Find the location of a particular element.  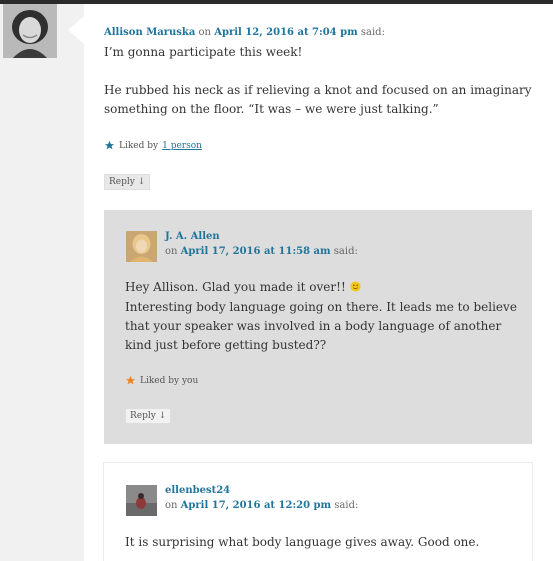

reply1-meta-author: J. A. Allen is located at coordinates (192, 237).